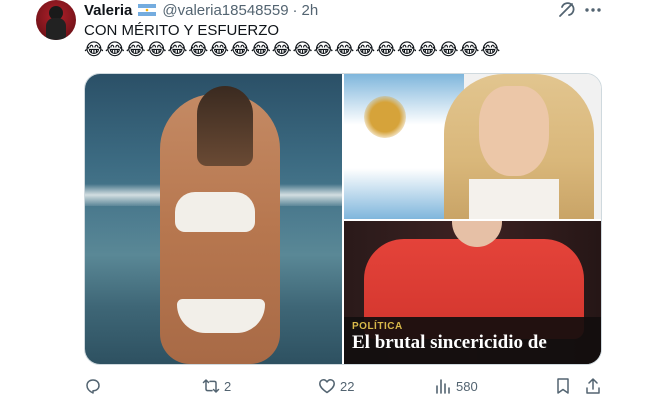 This screenshot has width=650, height=400. I want to click on share-button, so click(593, 386).